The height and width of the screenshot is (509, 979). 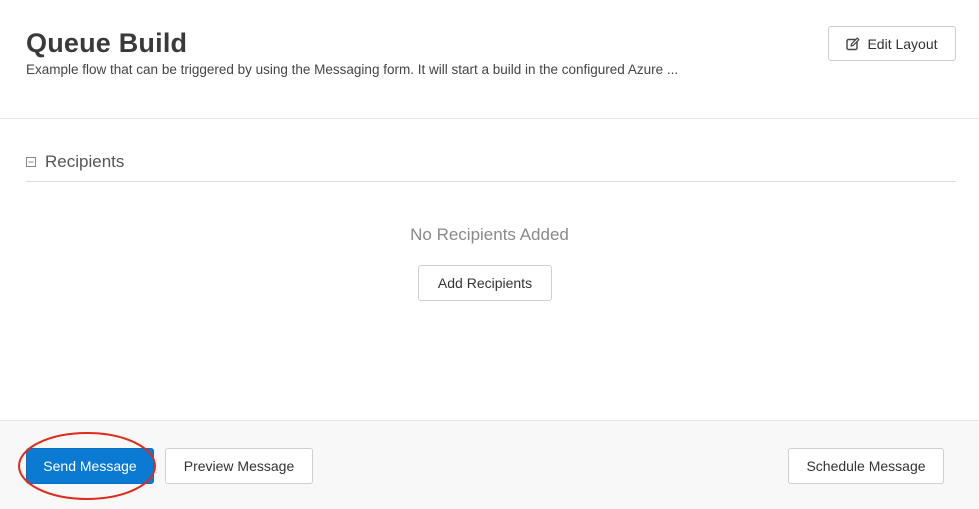 I want to click on add-recipients-button: Add Recipients, so click(x=485, y=283).